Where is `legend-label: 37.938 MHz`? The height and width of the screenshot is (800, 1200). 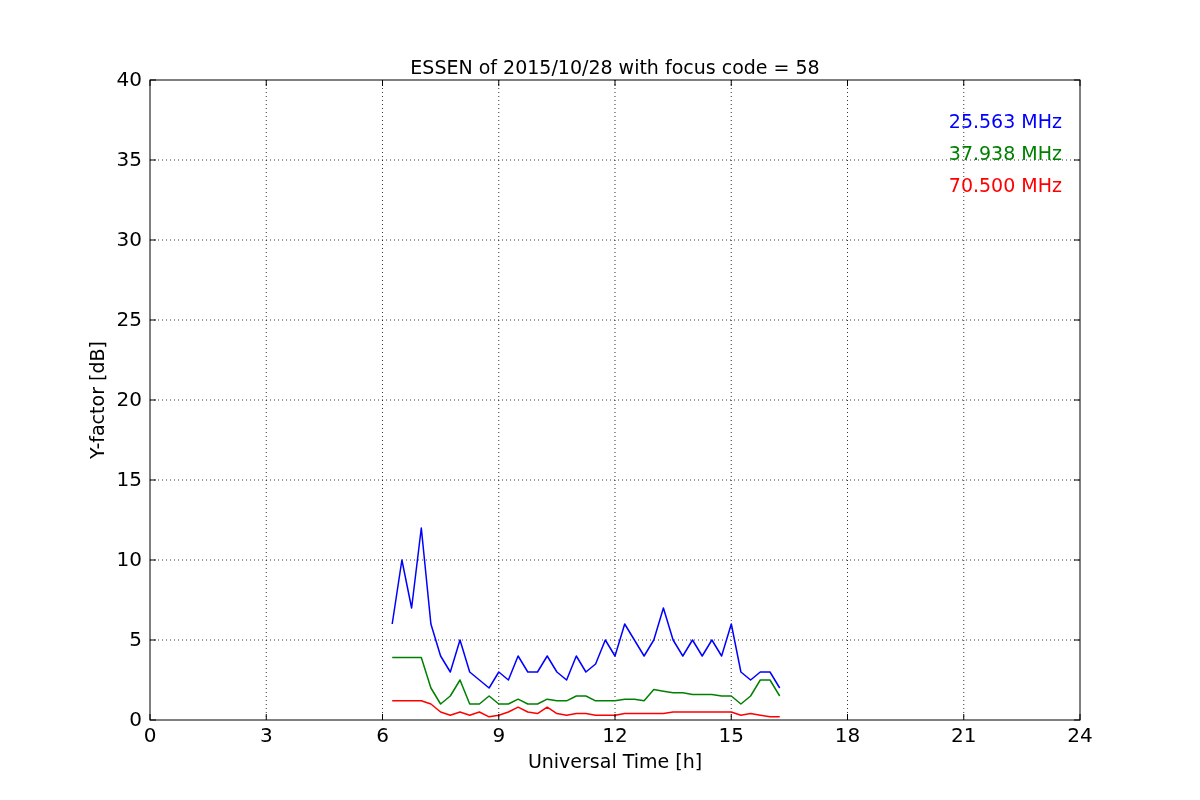 legend-label: 37.938 MHz is located at coordinates (1005, 153).